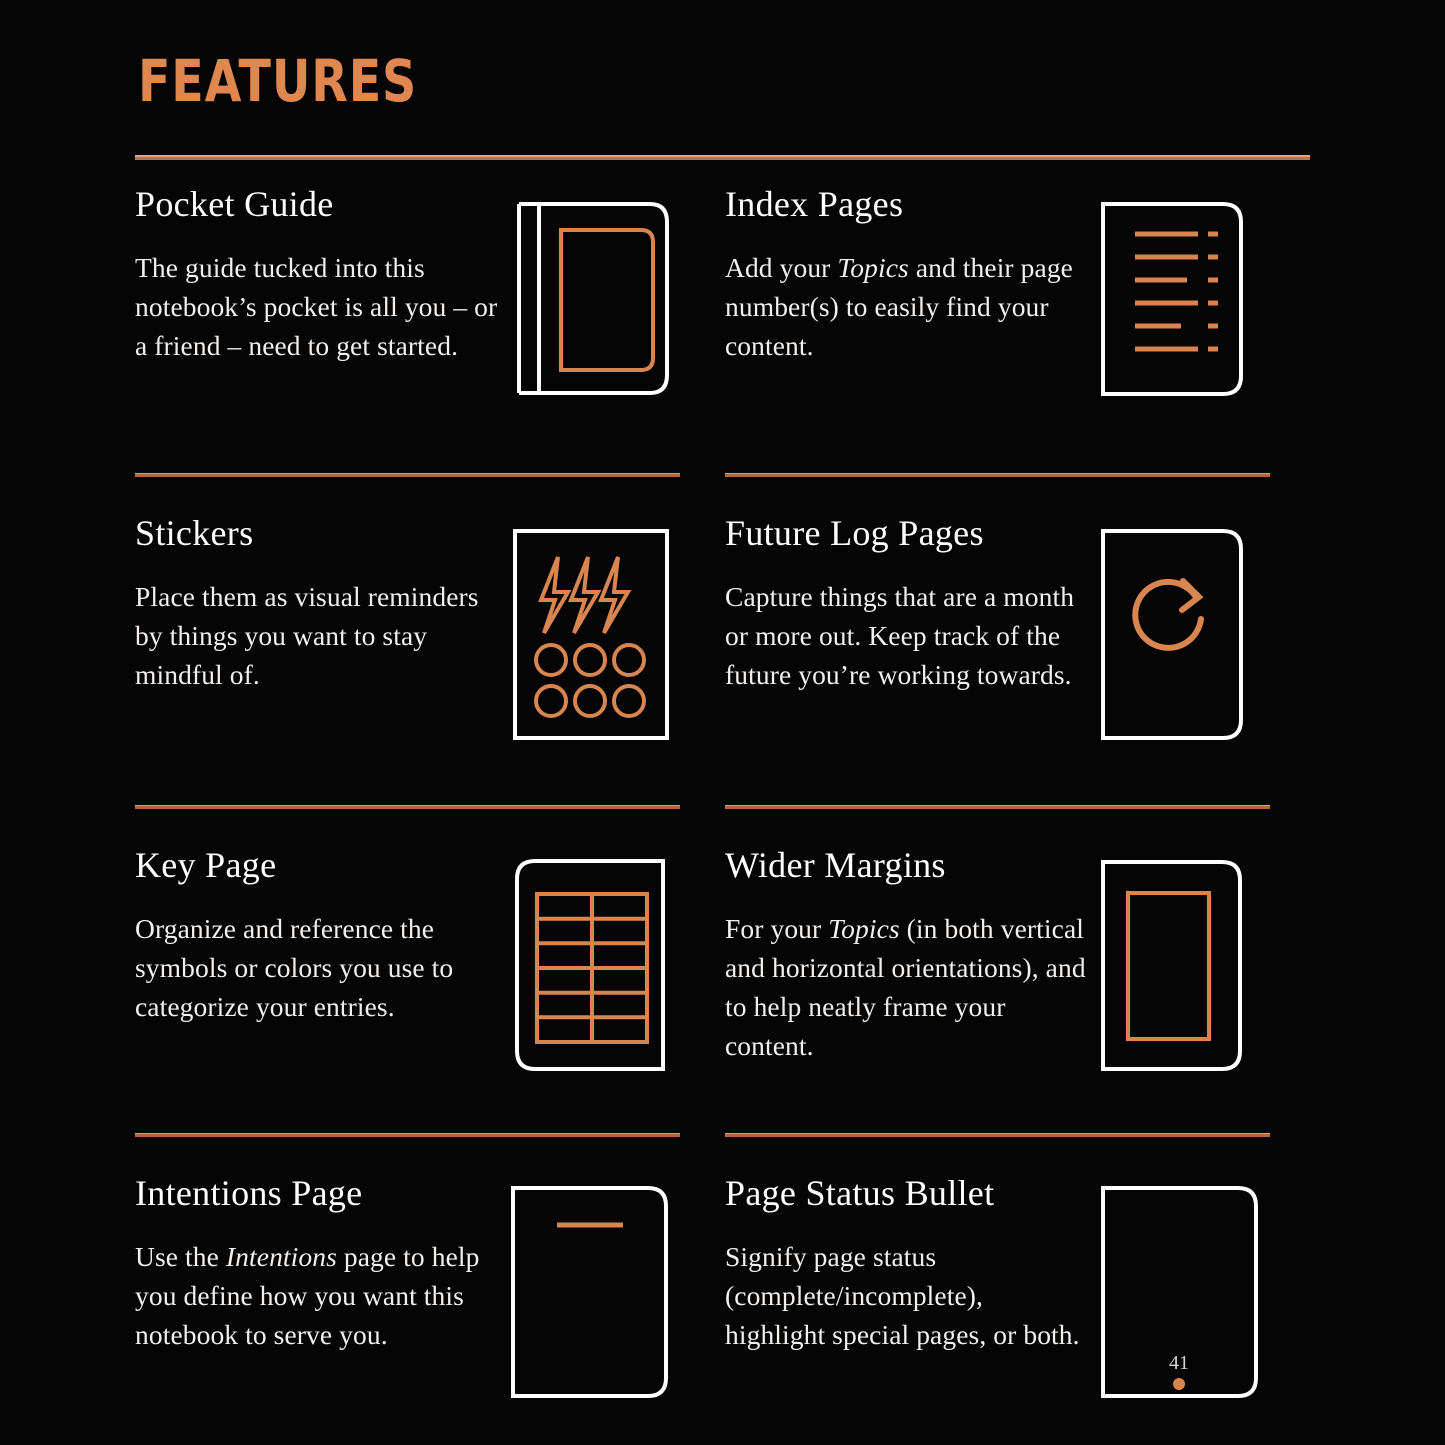 This screenshot has width=1445, height=1445. I want to click on feature-title: Index Pages, so click(814, 204).